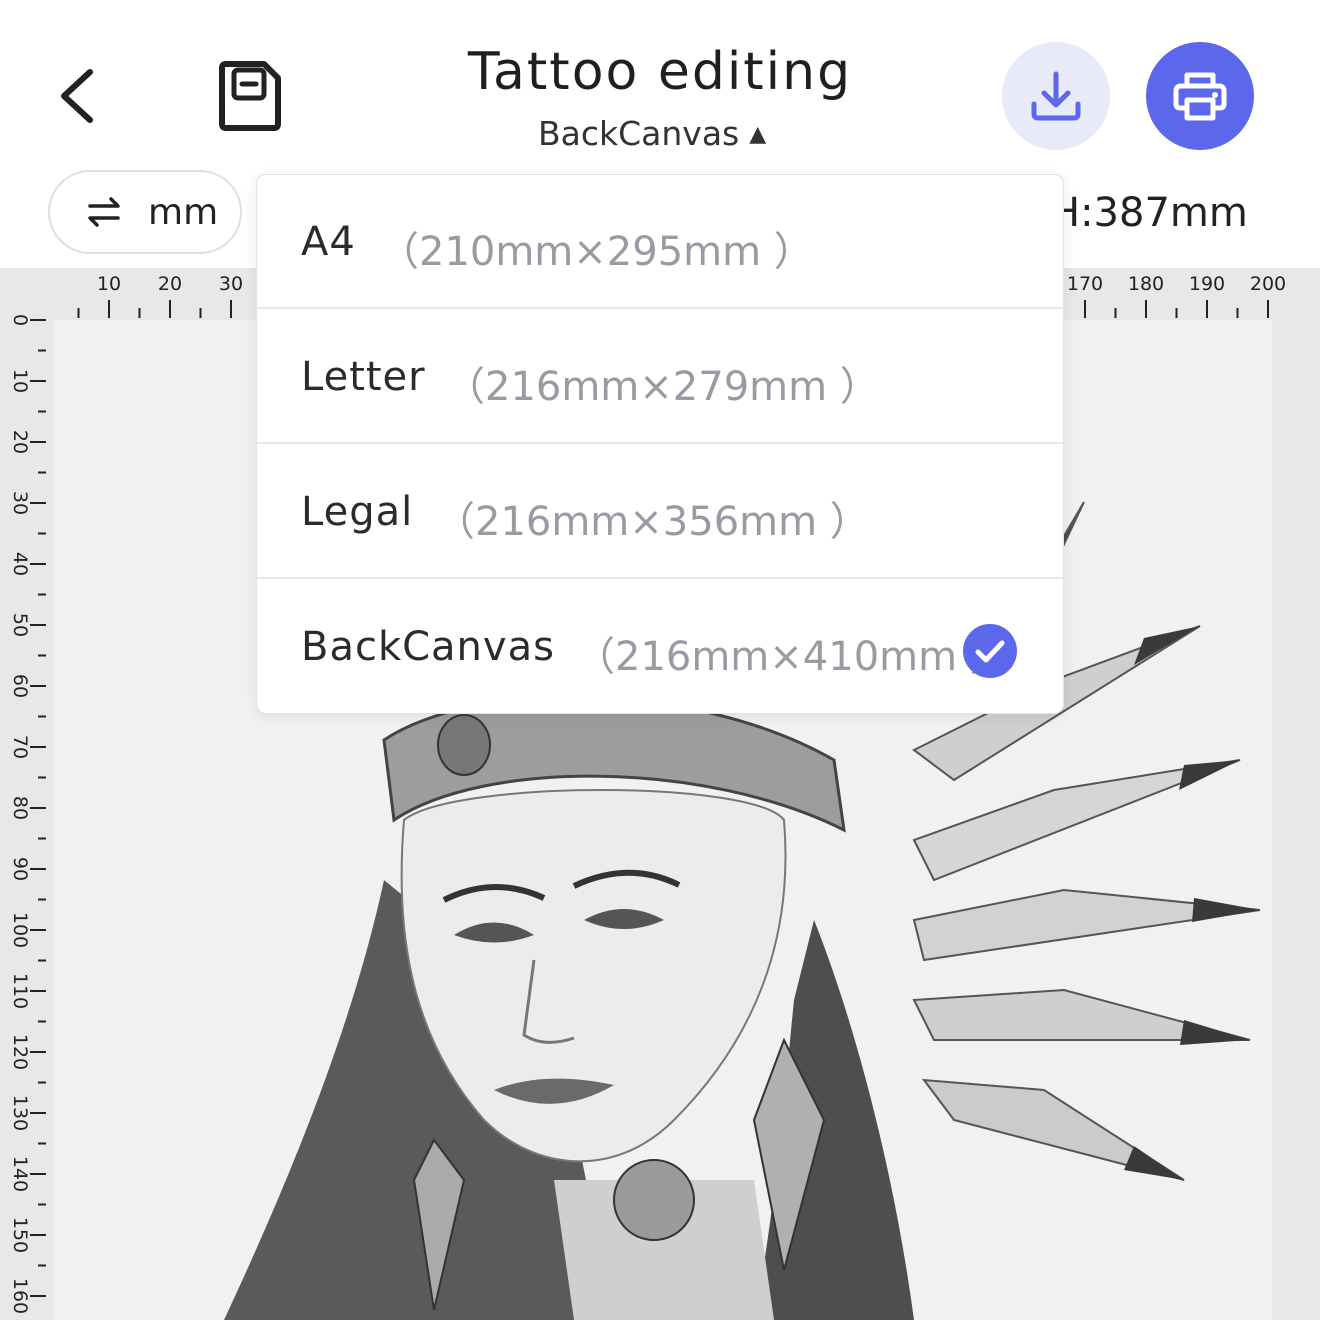 The image size is (1320, 1320). I want to click on ruler-label: 0, so click(20, 320).